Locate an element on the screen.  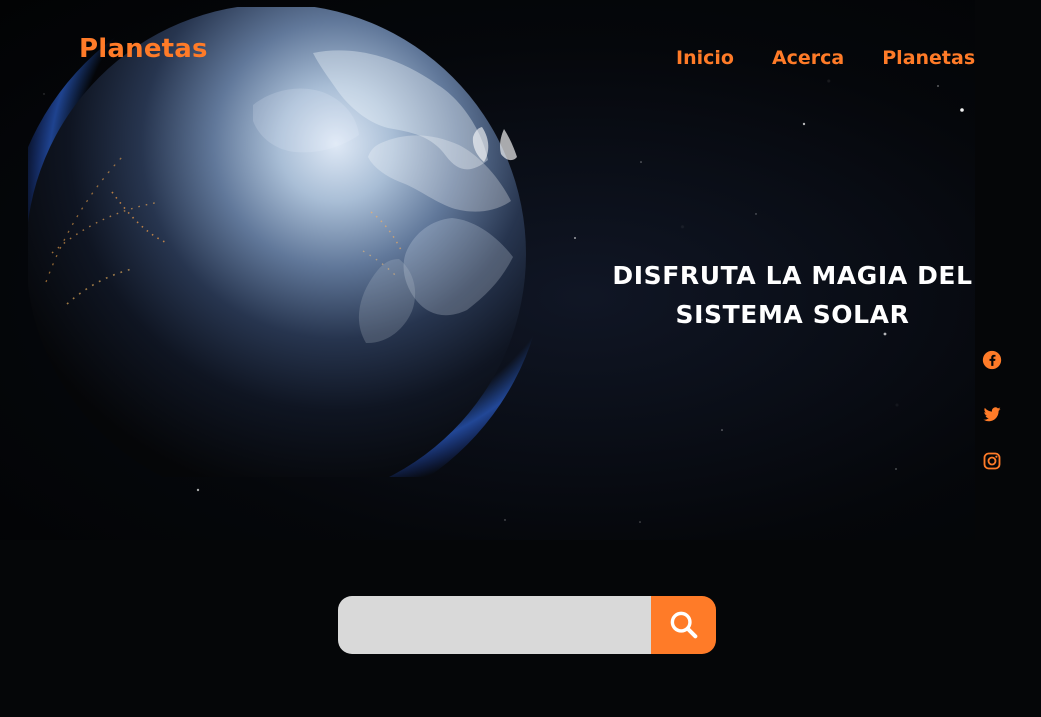
hero-title: DISFRUTA LA MAGIA DEL SISTEMA SOLAR is located at coordinates (792, 295).